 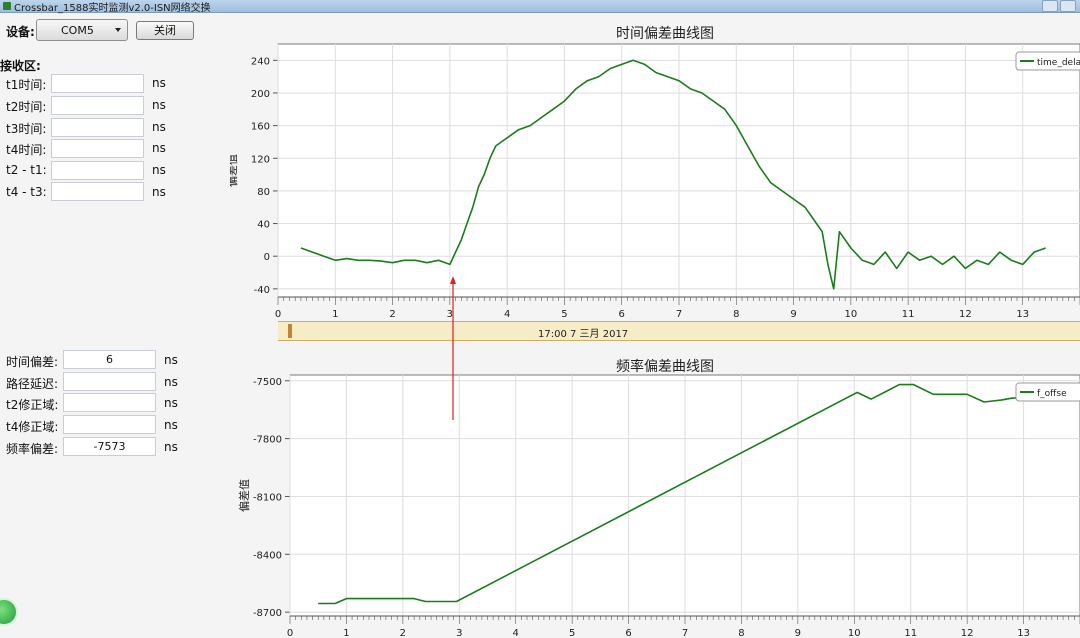 What do you see at coordinates (453, 348) in the screenshot?
I see `annotation-arrow` at bounding box center [453, 348].